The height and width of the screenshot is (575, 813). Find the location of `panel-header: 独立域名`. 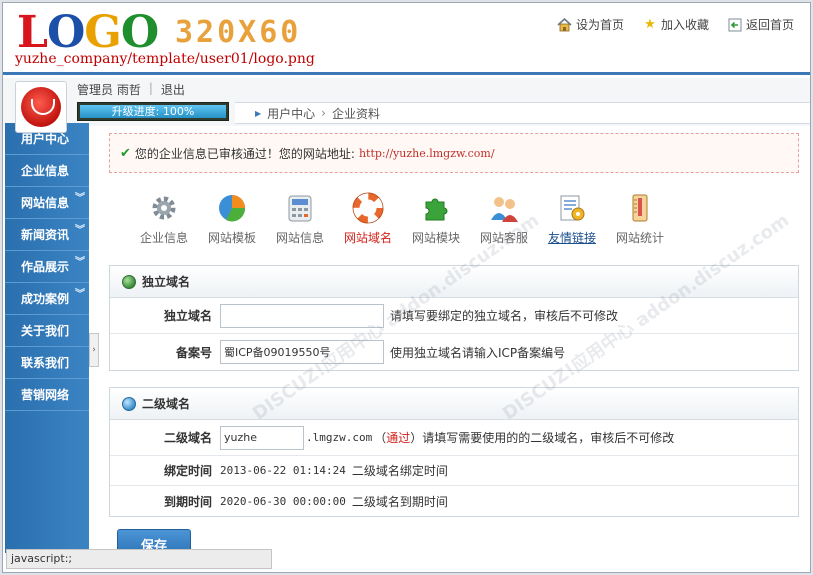

panel-header: 独立域名 is located at coordinates (454, 282).